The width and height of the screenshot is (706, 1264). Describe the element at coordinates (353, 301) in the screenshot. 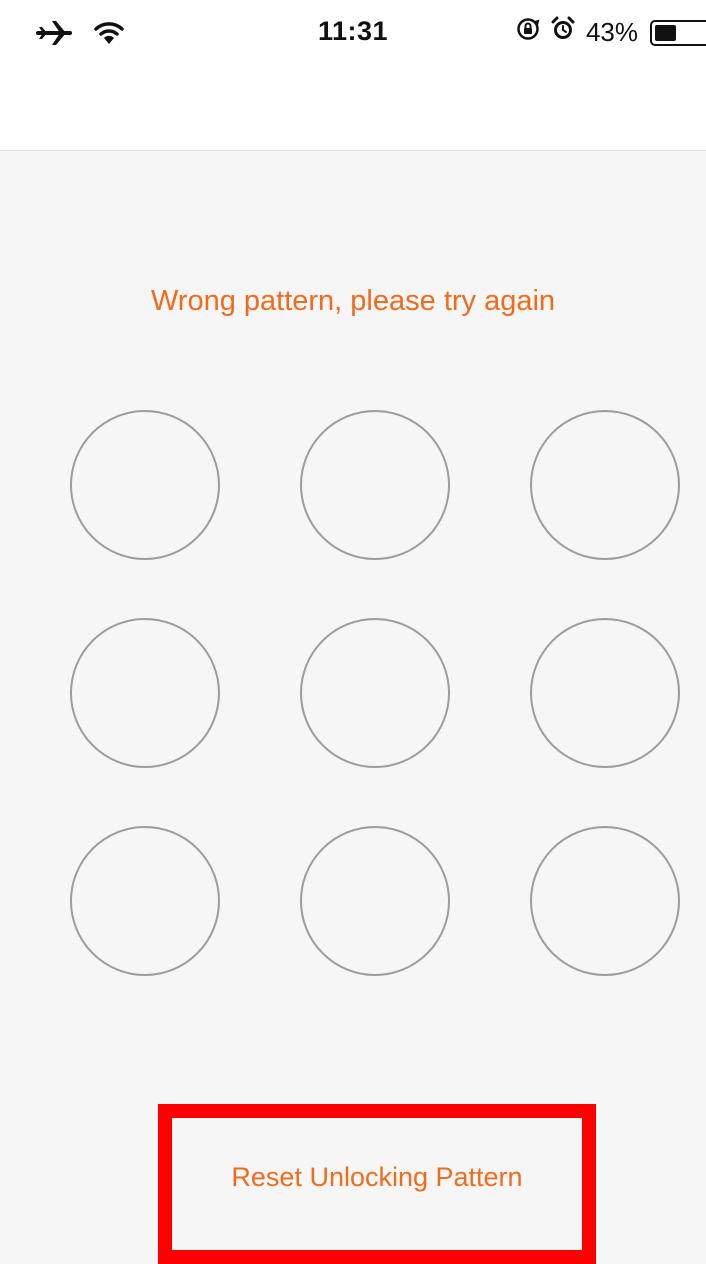

I see `error-message: Wrong pattern, please try again` at that location.